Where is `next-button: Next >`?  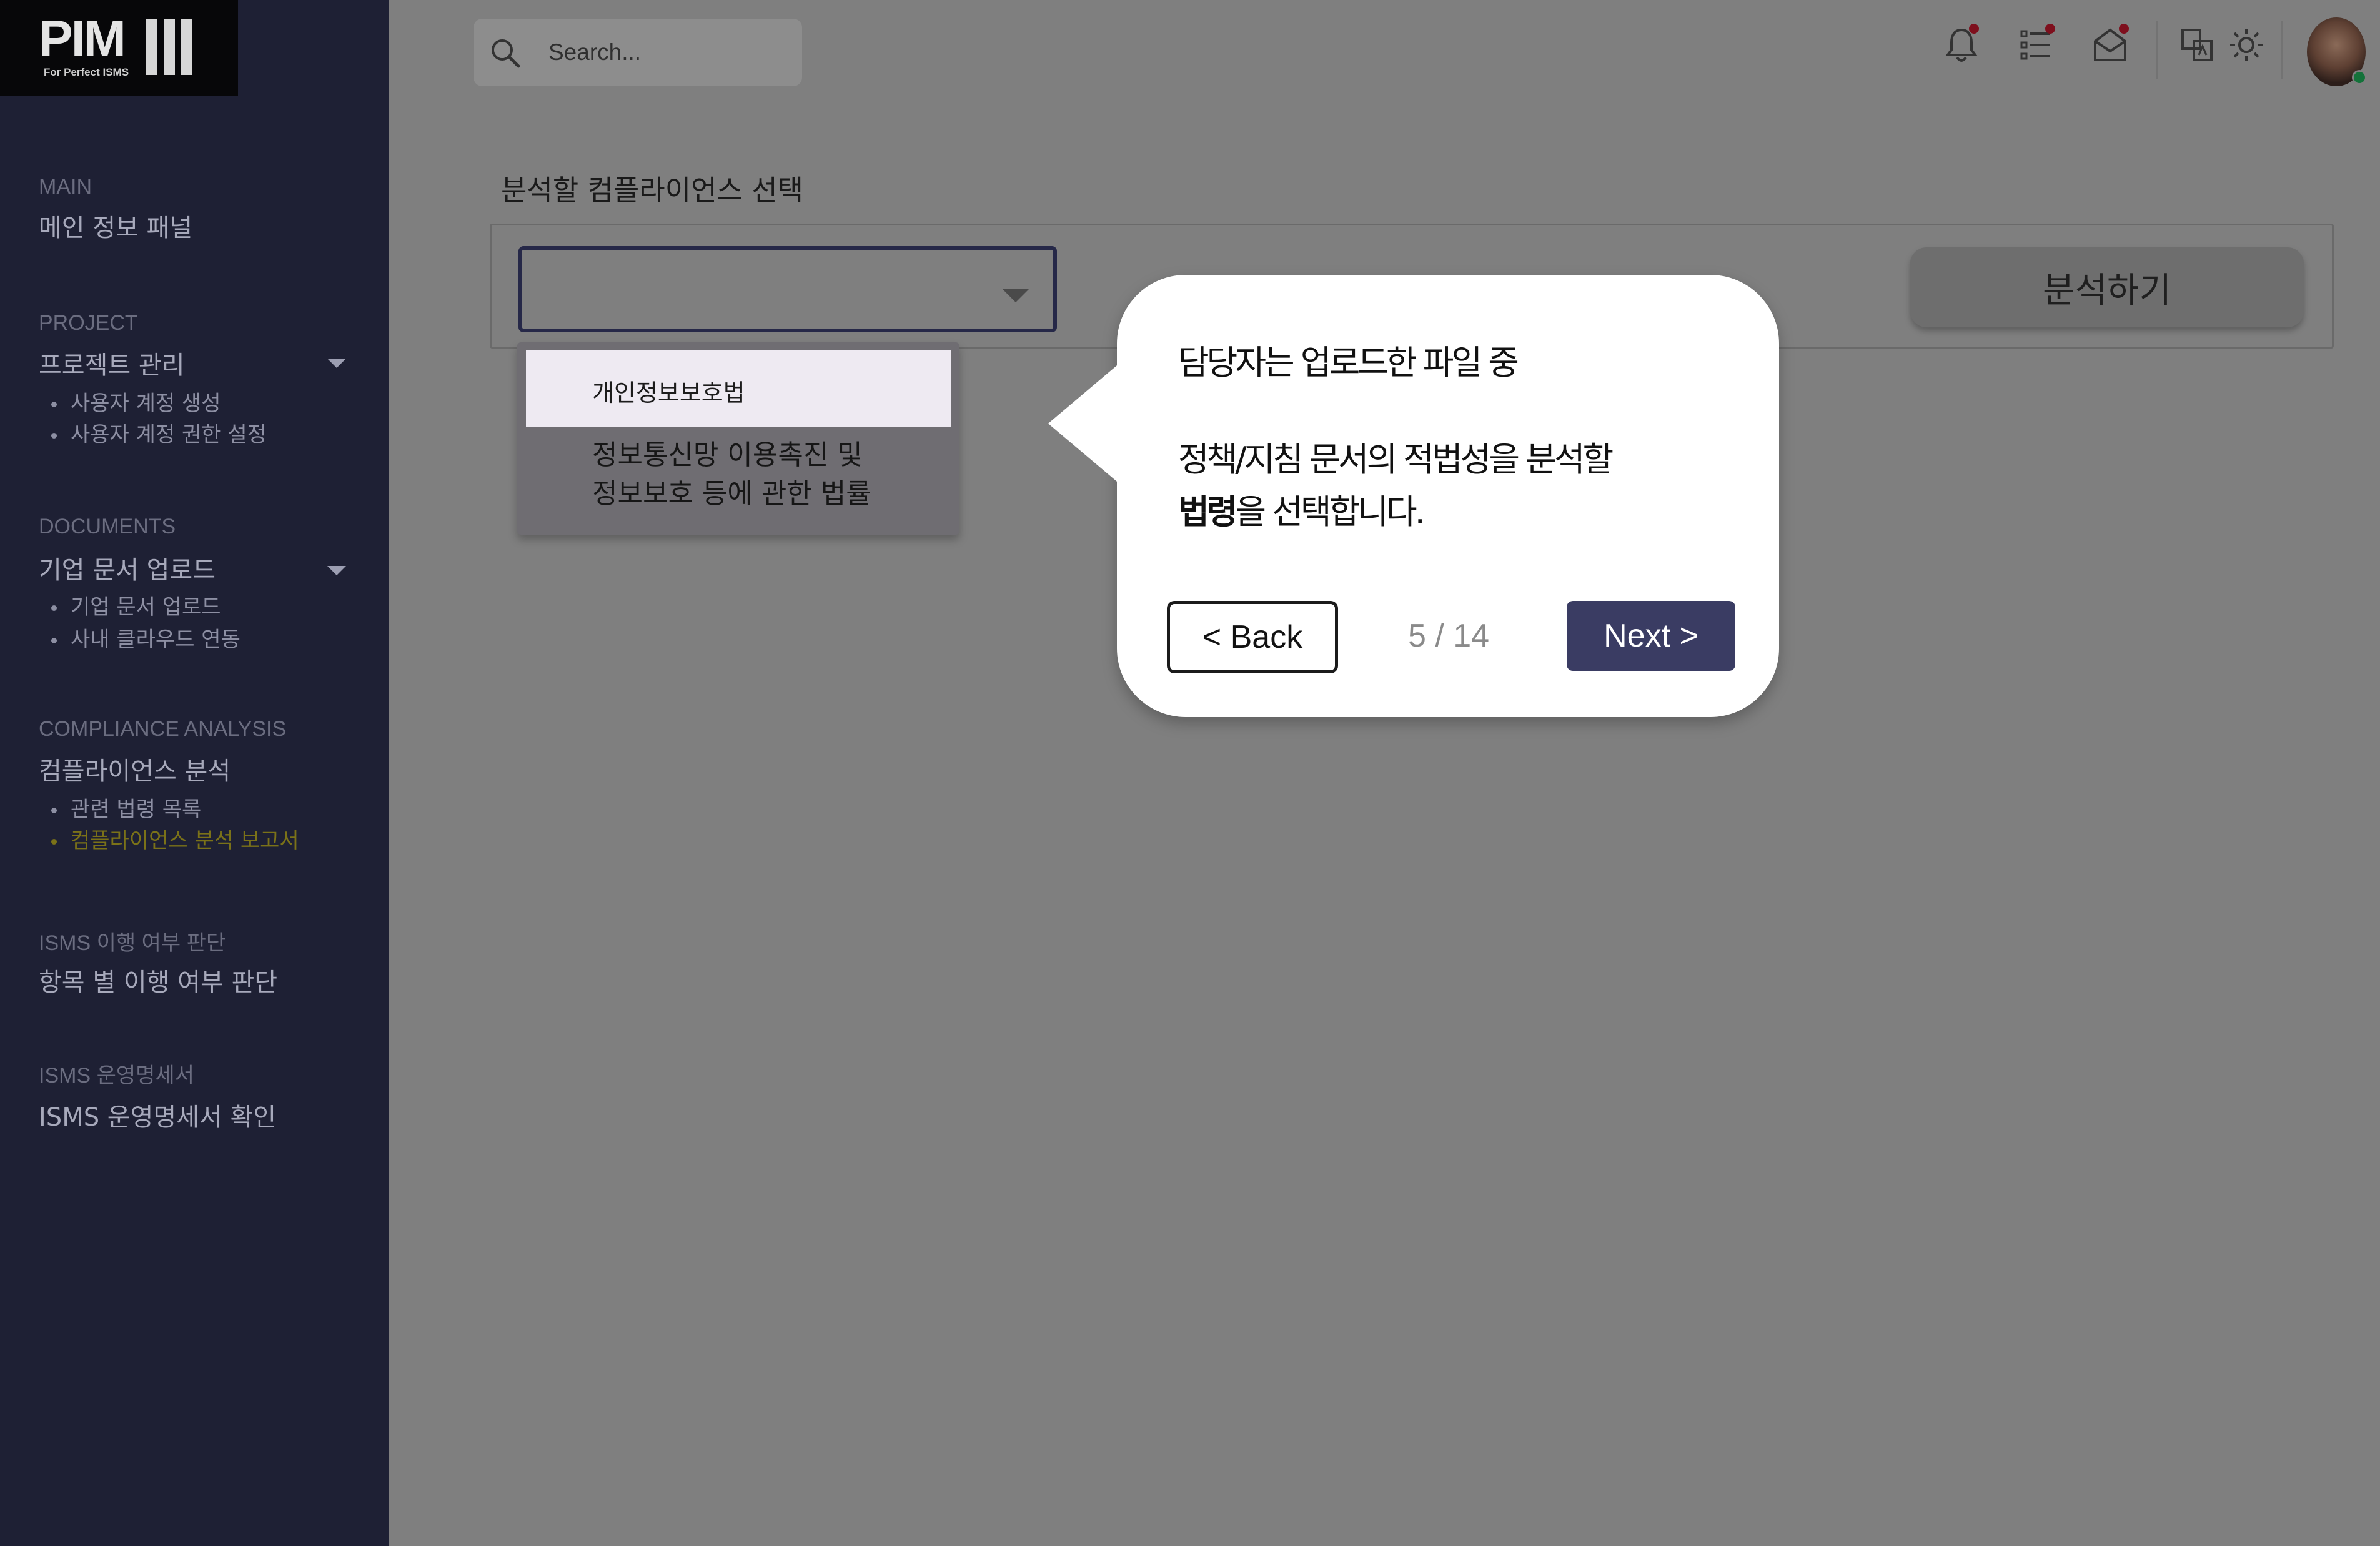 next-button: Next > is located at coordinates (1651, 636).